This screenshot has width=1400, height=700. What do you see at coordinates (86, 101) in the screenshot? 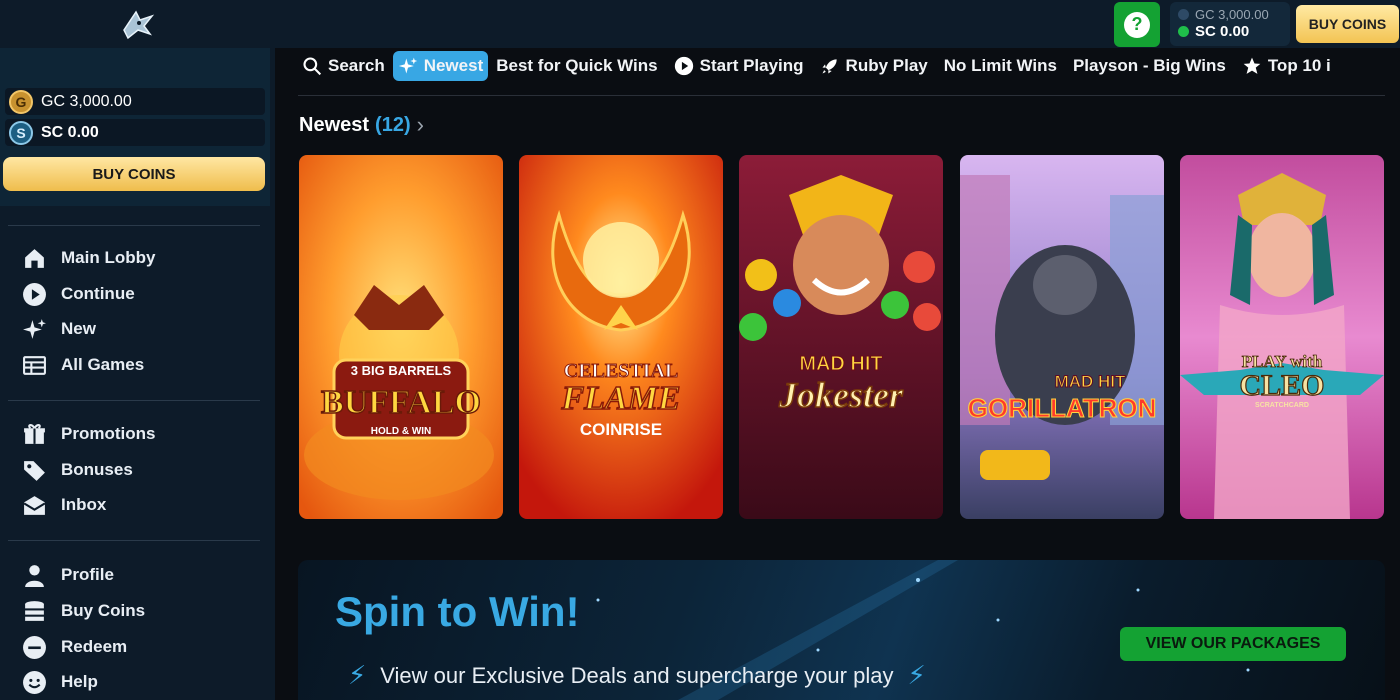
I see `sidebar-gc-balance: GC 3,000.00` at bounding box center [86, 101].